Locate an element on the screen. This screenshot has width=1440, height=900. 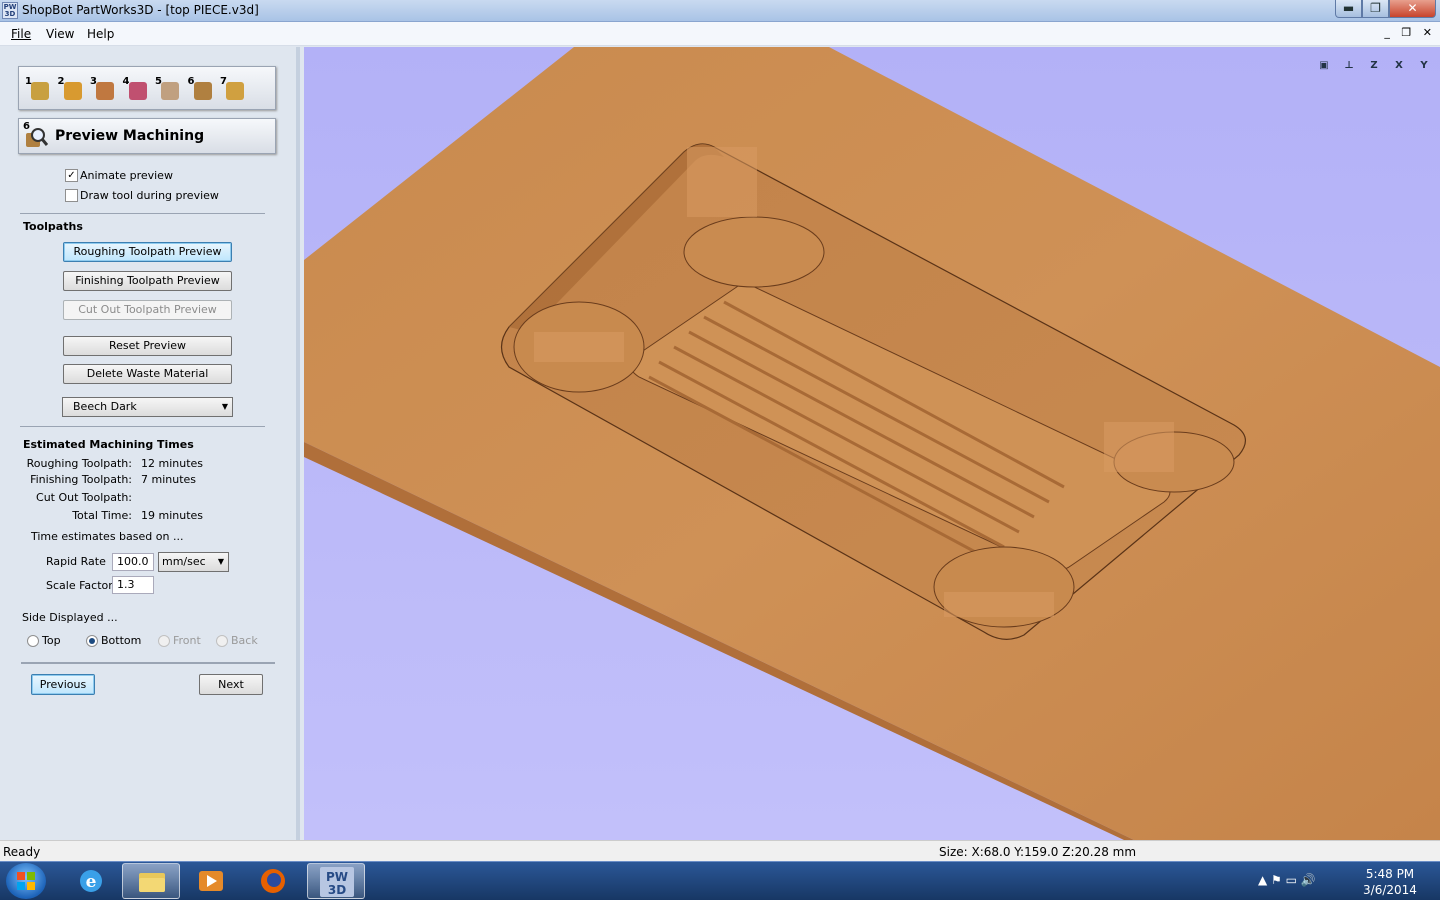
model-box-icon is located at coordinates (40, 91).